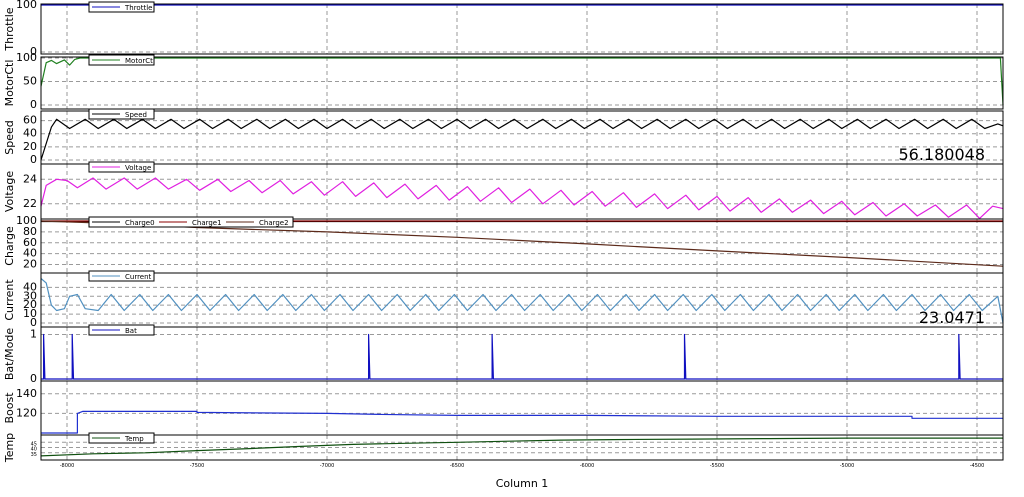 The height and width of the screenshot is (497, 1024). Describe the element at coordinates (9, 246) in the screenshot. I see `y-axis-label: Charge` at that location.